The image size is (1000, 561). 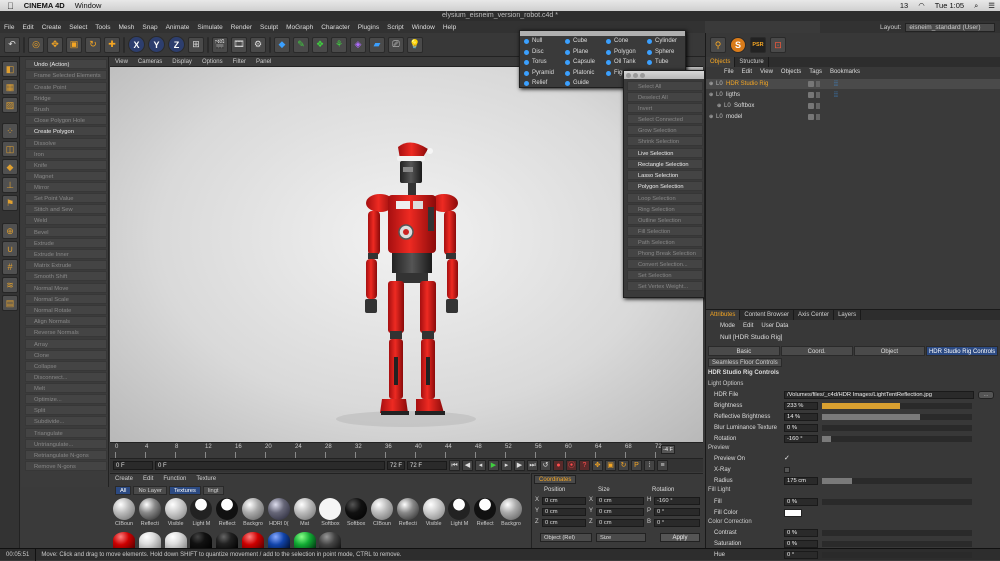 What do you see at coordinates (575, 52) in the screenshot?
I see `primitive-item: Plane` at bounding box center [575, 52].